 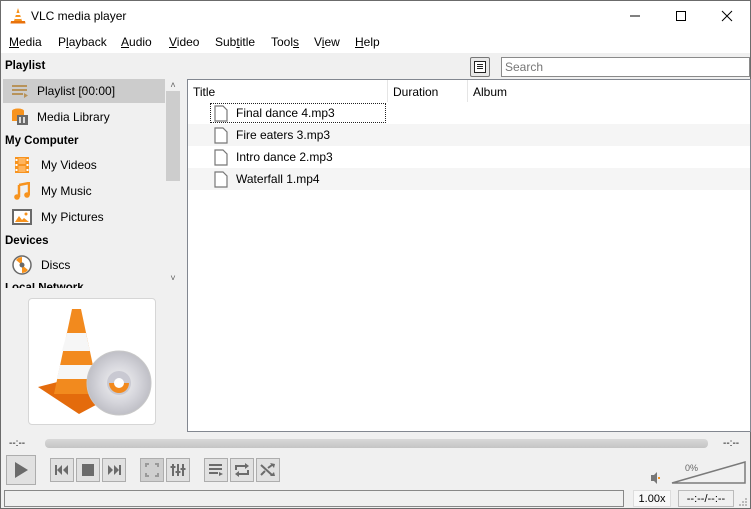 What do you see at coordinates (22, 265) in the screenshot?
I see `disc-icon` at bounding box center [22, 265].